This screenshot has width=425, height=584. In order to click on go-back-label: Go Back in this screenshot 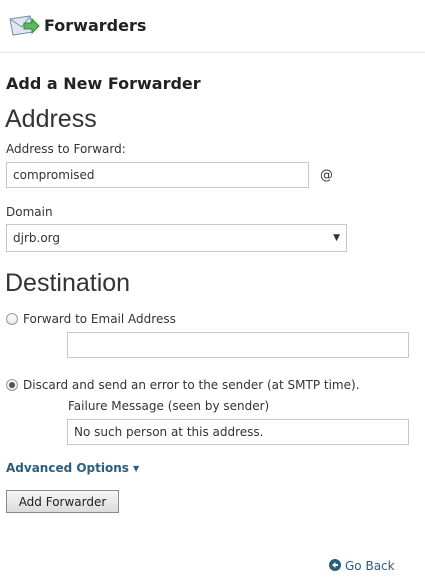, I will do `click(370, 566)`.